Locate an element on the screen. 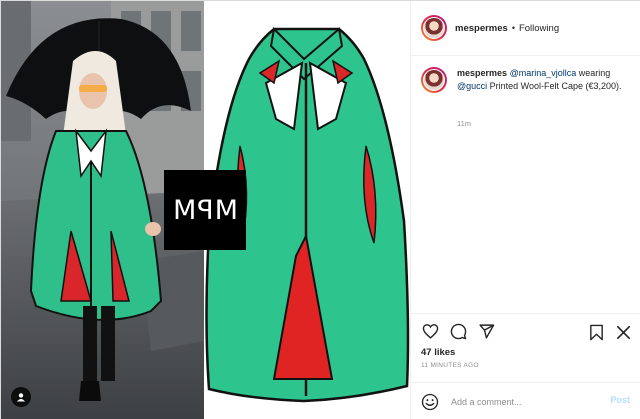  emoji-icon is located at coordinates (430, 402).